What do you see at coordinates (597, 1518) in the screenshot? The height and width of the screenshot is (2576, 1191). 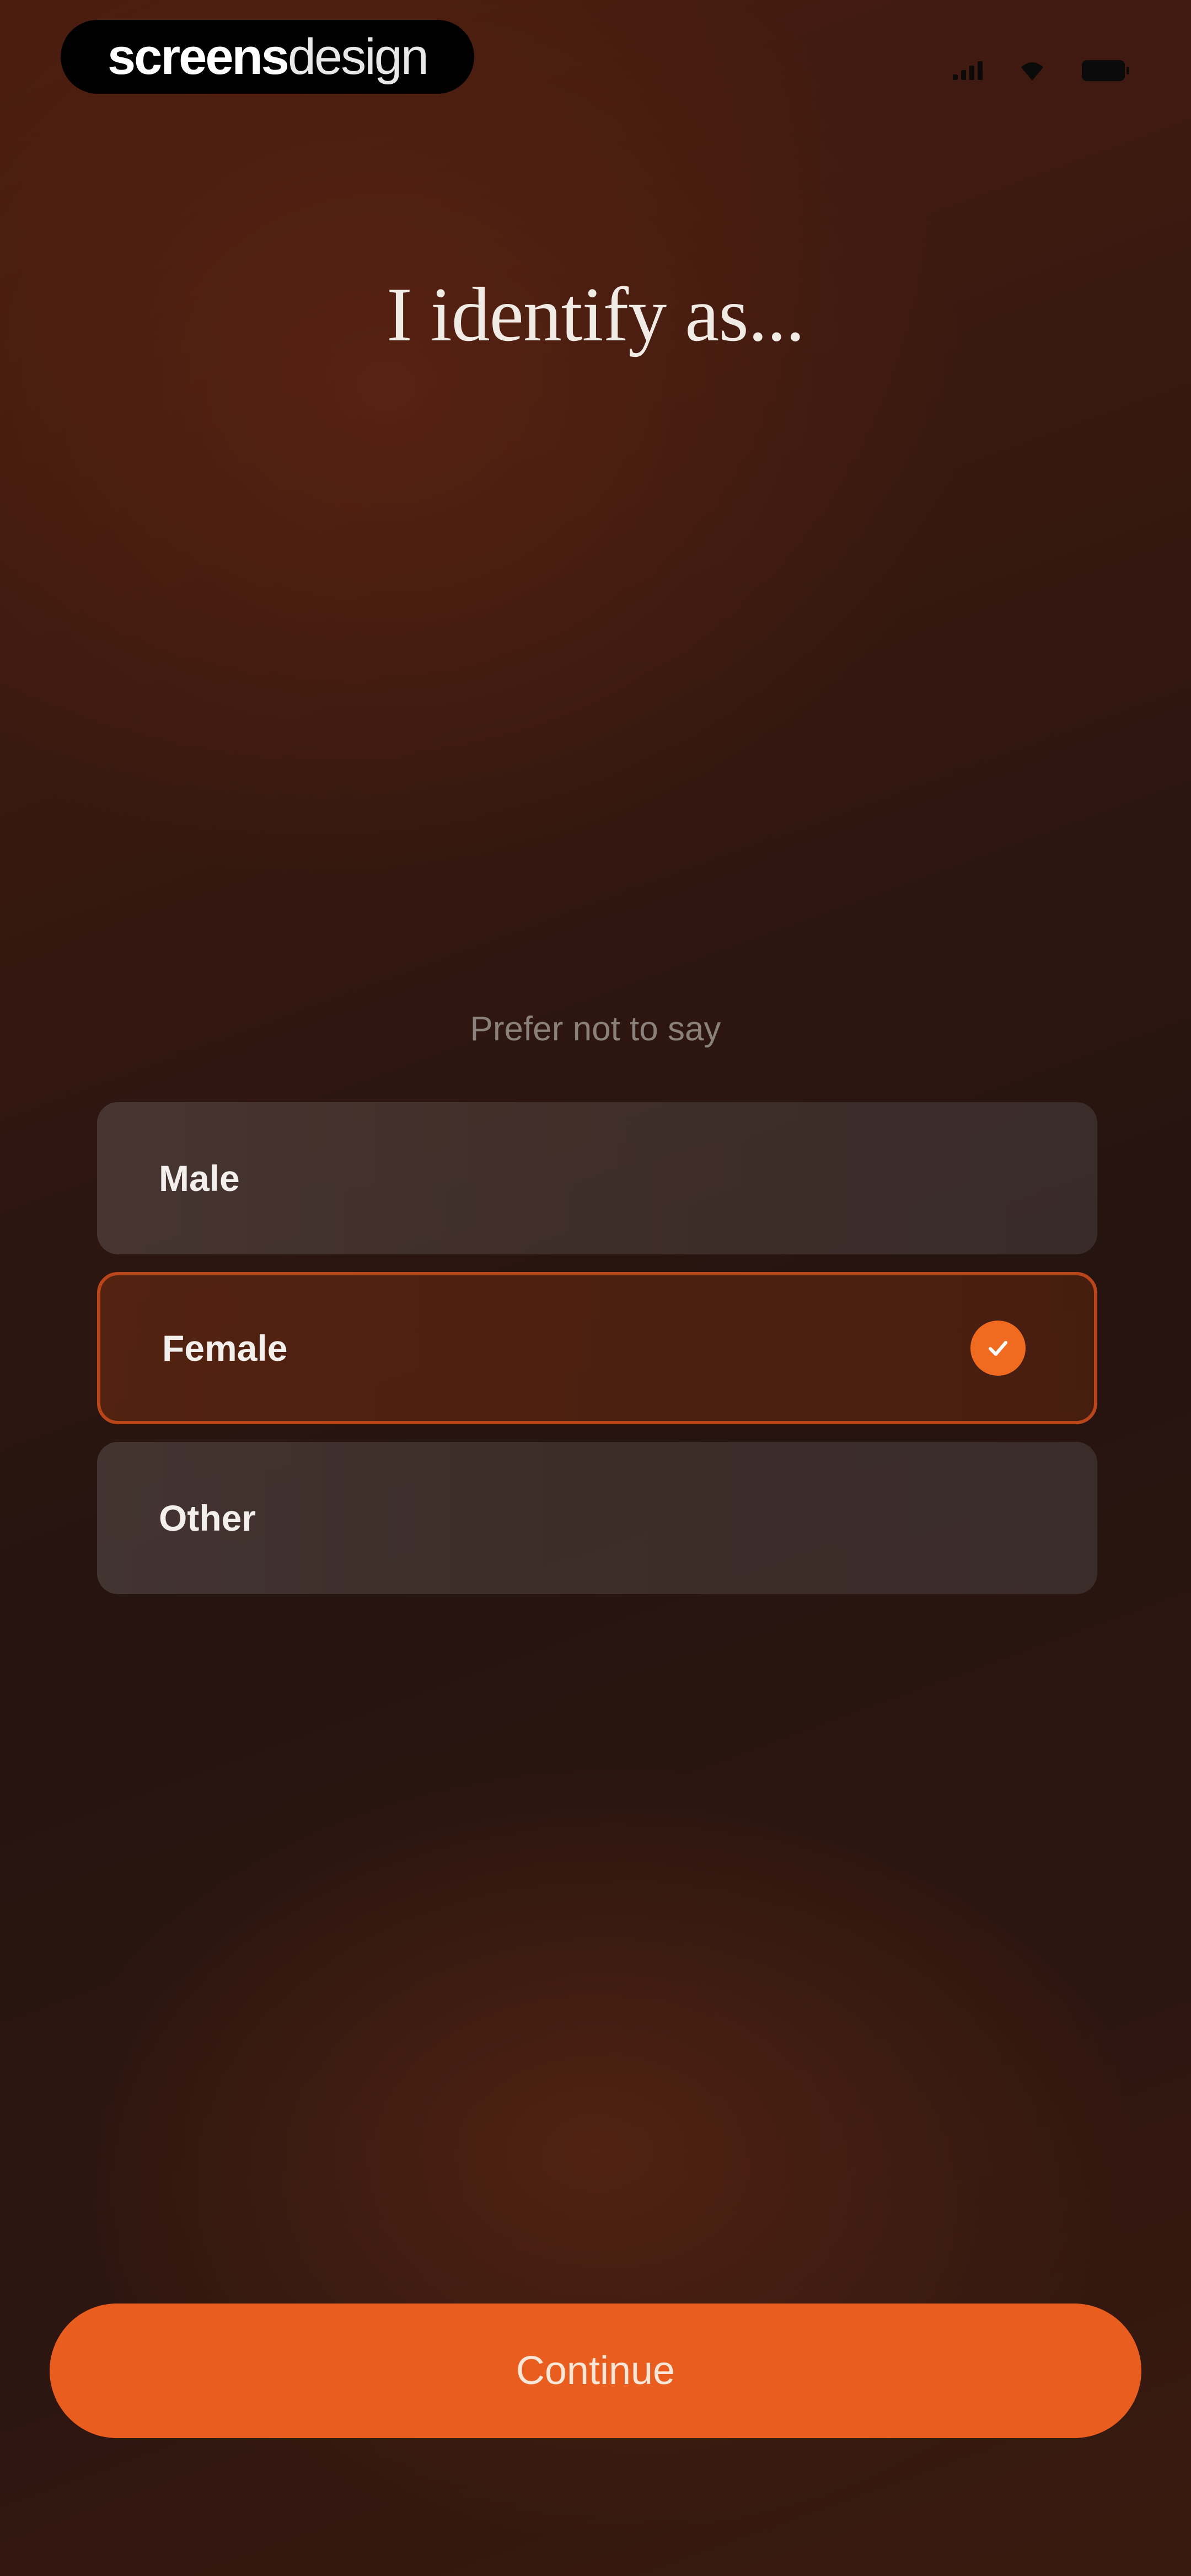 I see `option-other: Other` at bounding box center [597, 1518].